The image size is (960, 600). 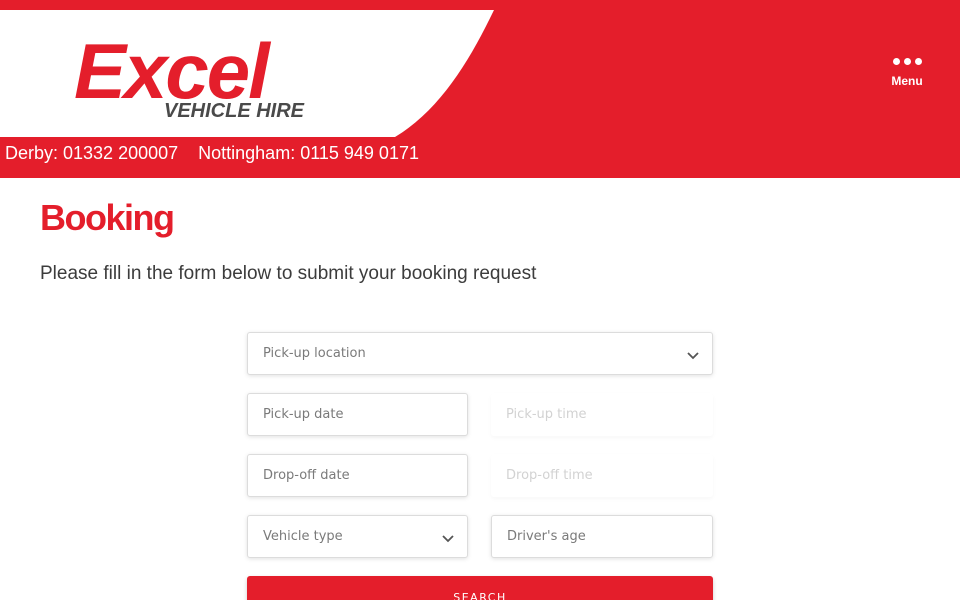 I want to click on dropoff-date-label: Drop-off date, so click(x=306, y=475).